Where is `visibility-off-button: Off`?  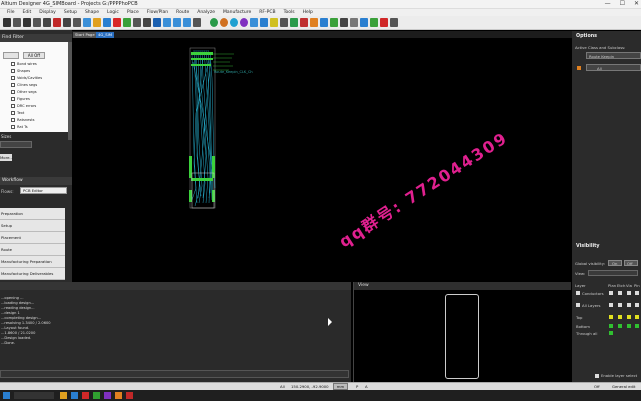 visibility-off-button: Off is located at coordinates (631, 263).